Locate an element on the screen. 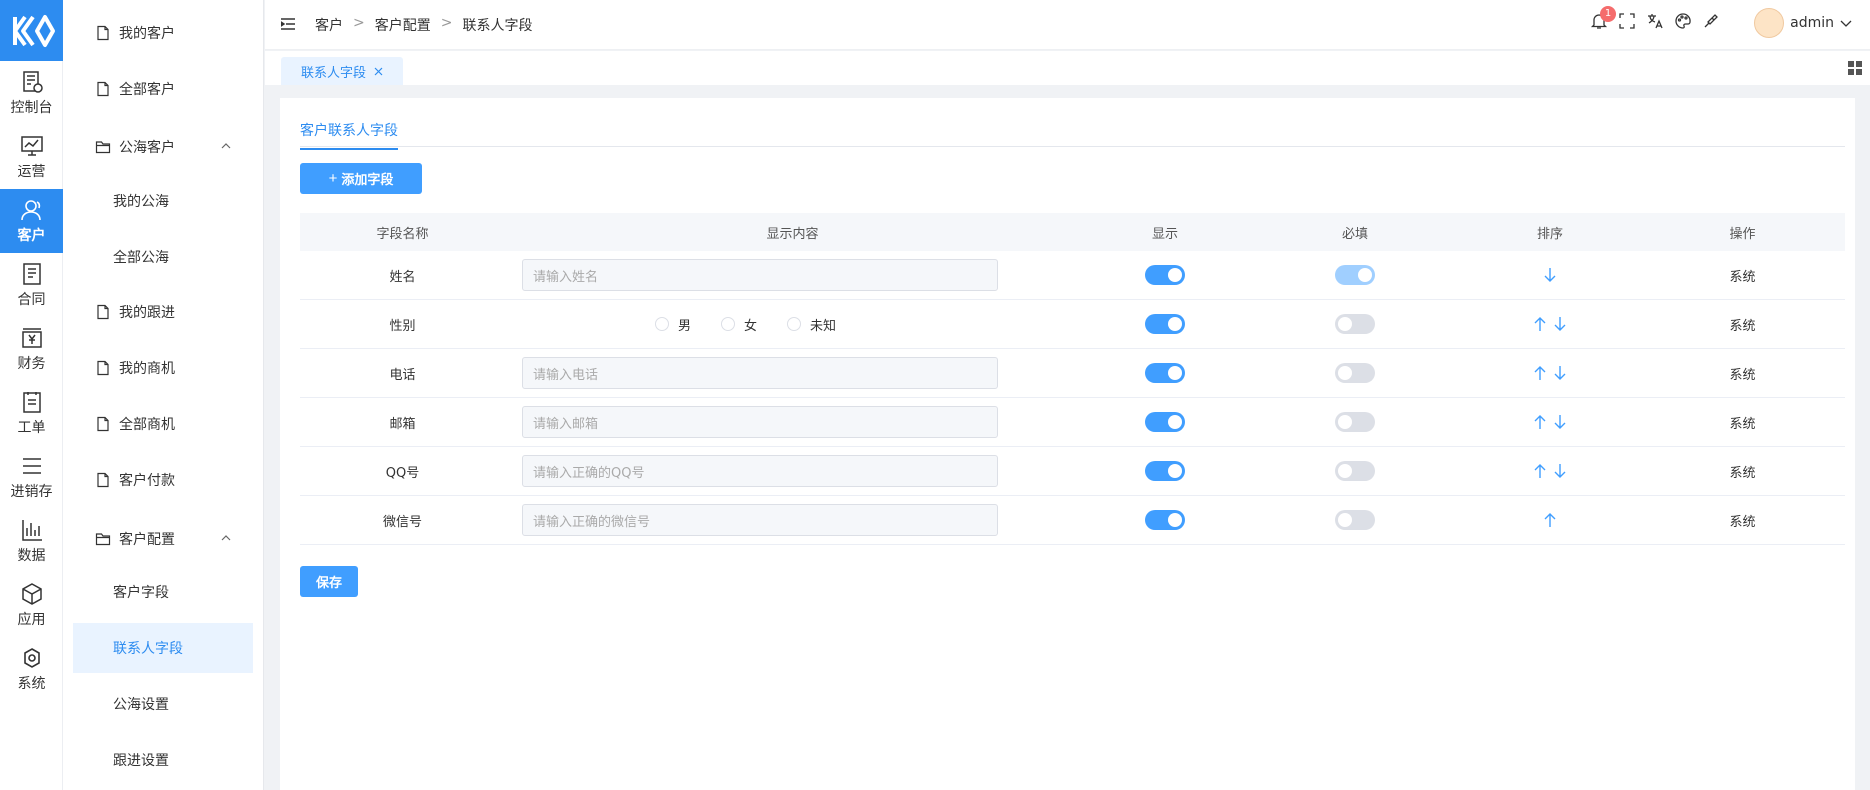 The width and height of the screenshot is (1870, 790). chevron-up-icon is located at coordinates (226, 146).